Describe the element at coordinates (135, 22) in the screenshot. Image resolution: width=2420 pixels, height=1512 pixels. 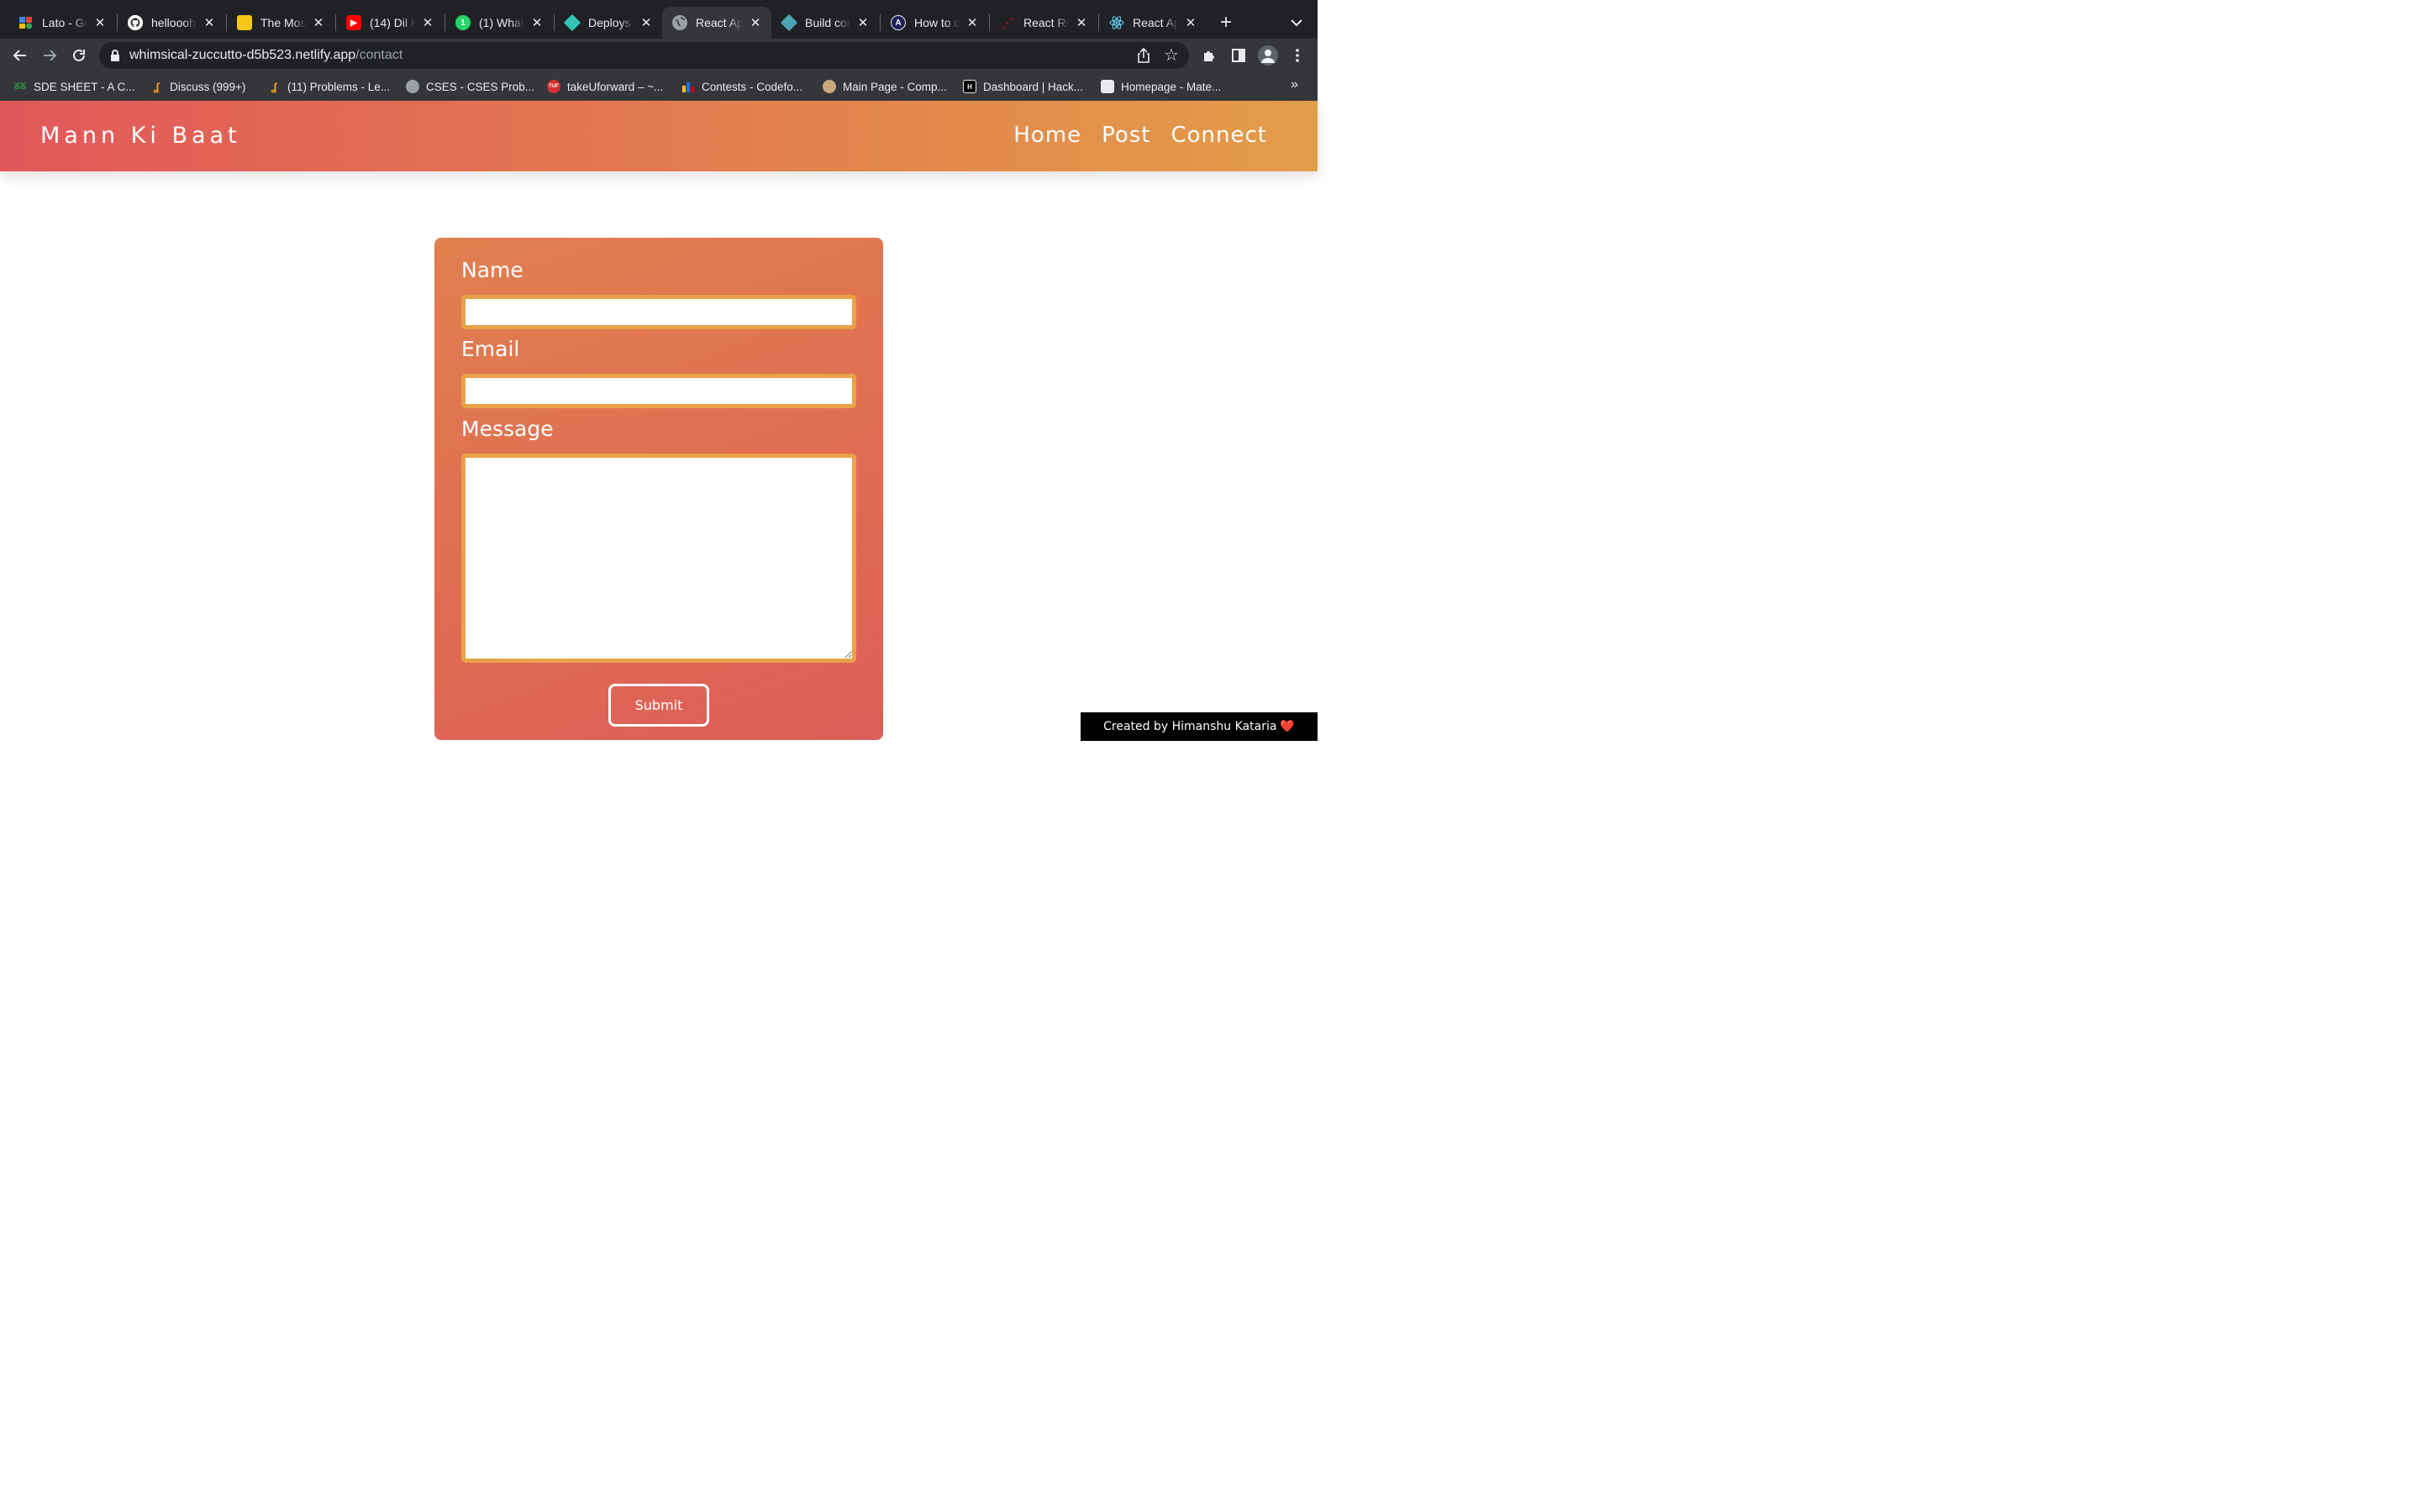
I see `github-icon` at that location.